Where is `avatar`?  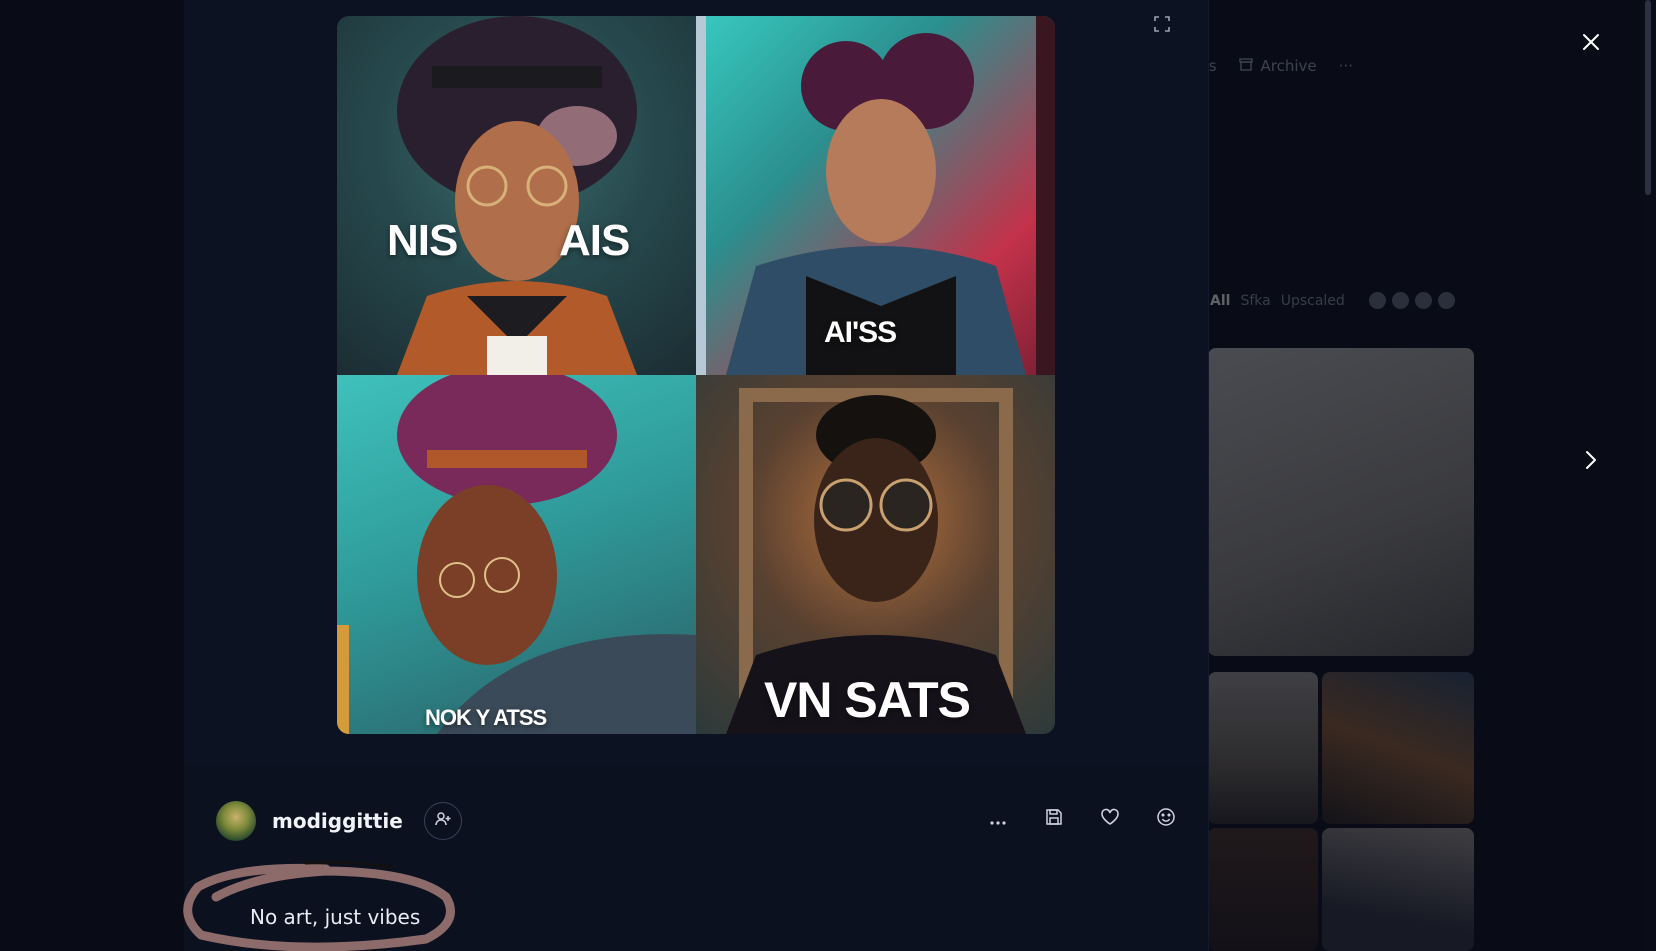 avatar is located at coordinates (236, 821).